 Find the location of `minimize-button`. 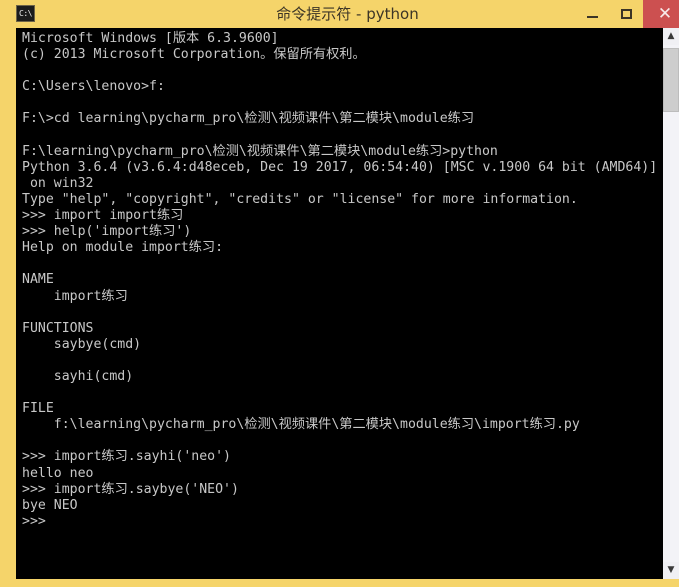

minimize-button is located at coordinates (592, 14).